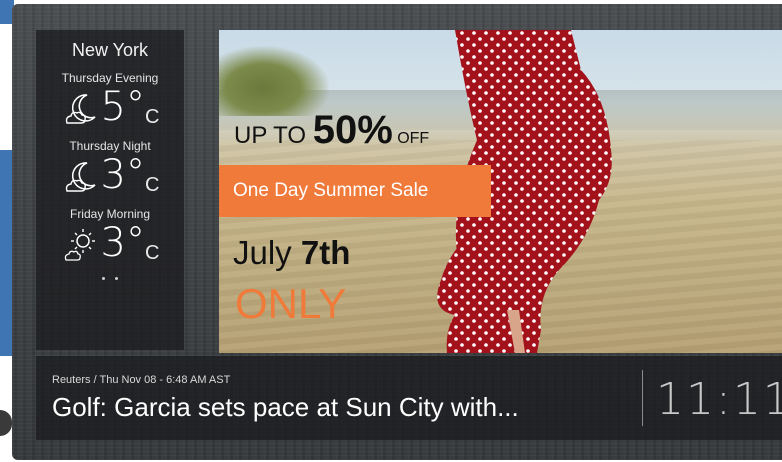 The height and width of the screenshot is (462, 782). What do you see at coordinates (719, 399) in the screenshot?
I see `clock-time: 11:11` at bounding box center [719, 399].